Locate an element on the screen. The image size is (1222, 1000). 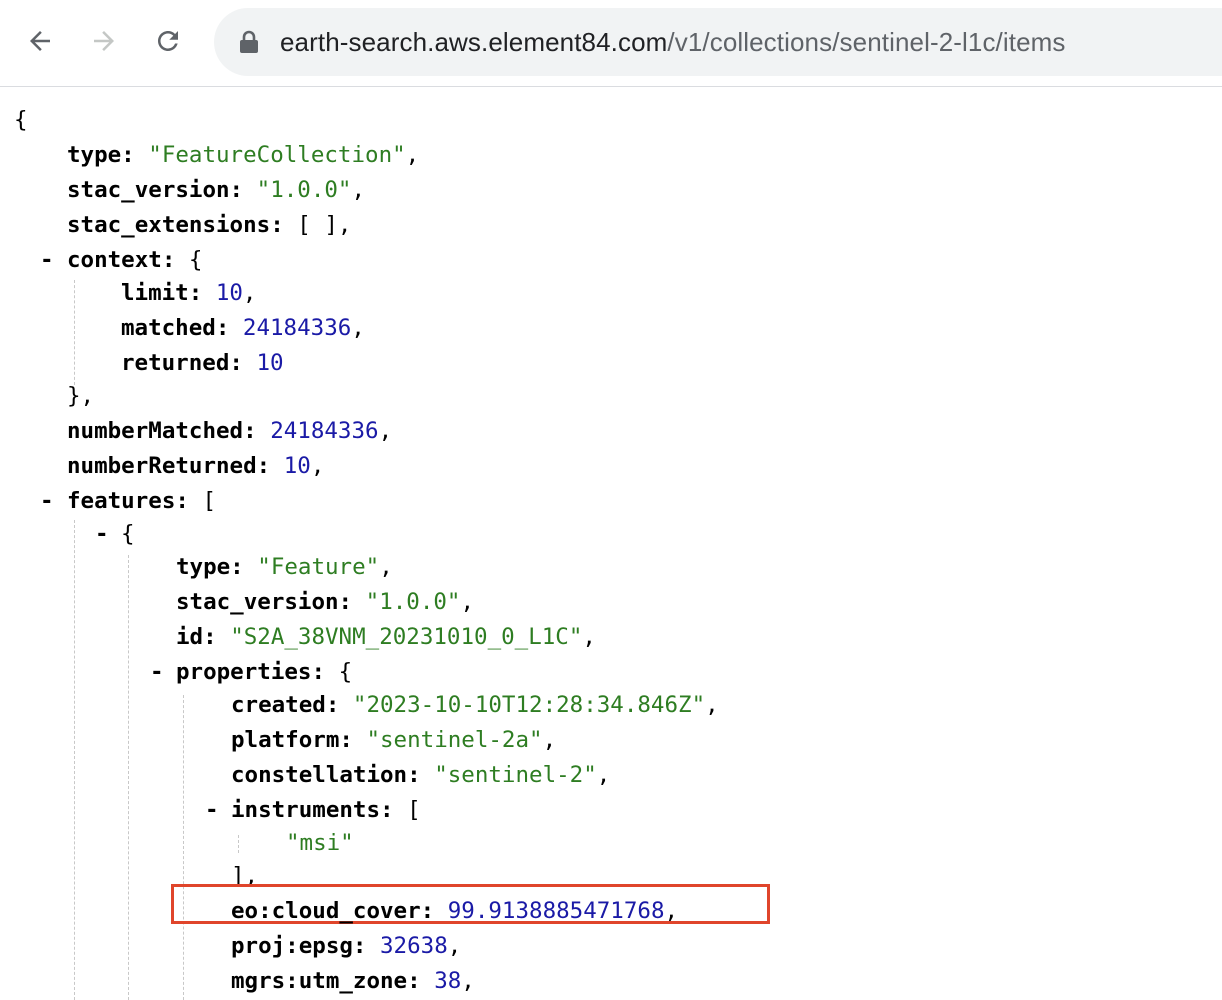
instruments-guide is located at coordinates (238, 844).